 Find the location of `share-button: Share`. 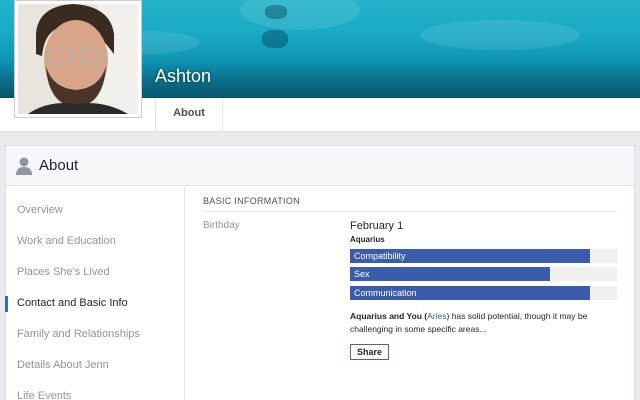

share-button: Share is located at coordinates (370, 352).